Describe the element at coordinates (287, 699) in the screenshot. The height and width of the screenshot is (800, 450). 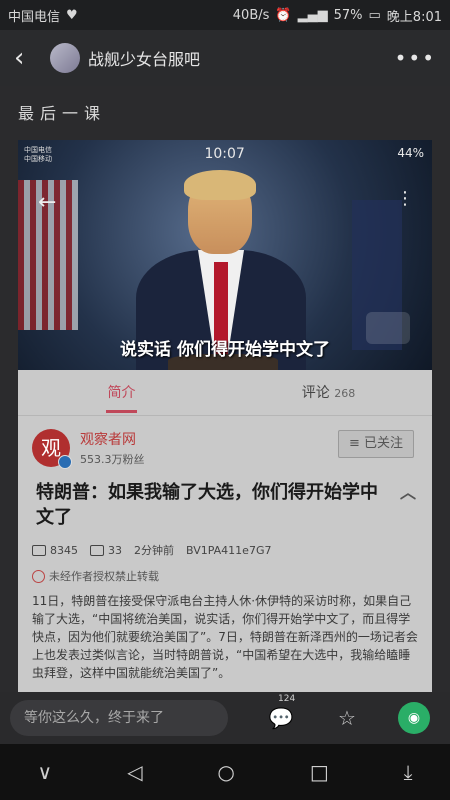
I see `comment-count: 124` at that location.